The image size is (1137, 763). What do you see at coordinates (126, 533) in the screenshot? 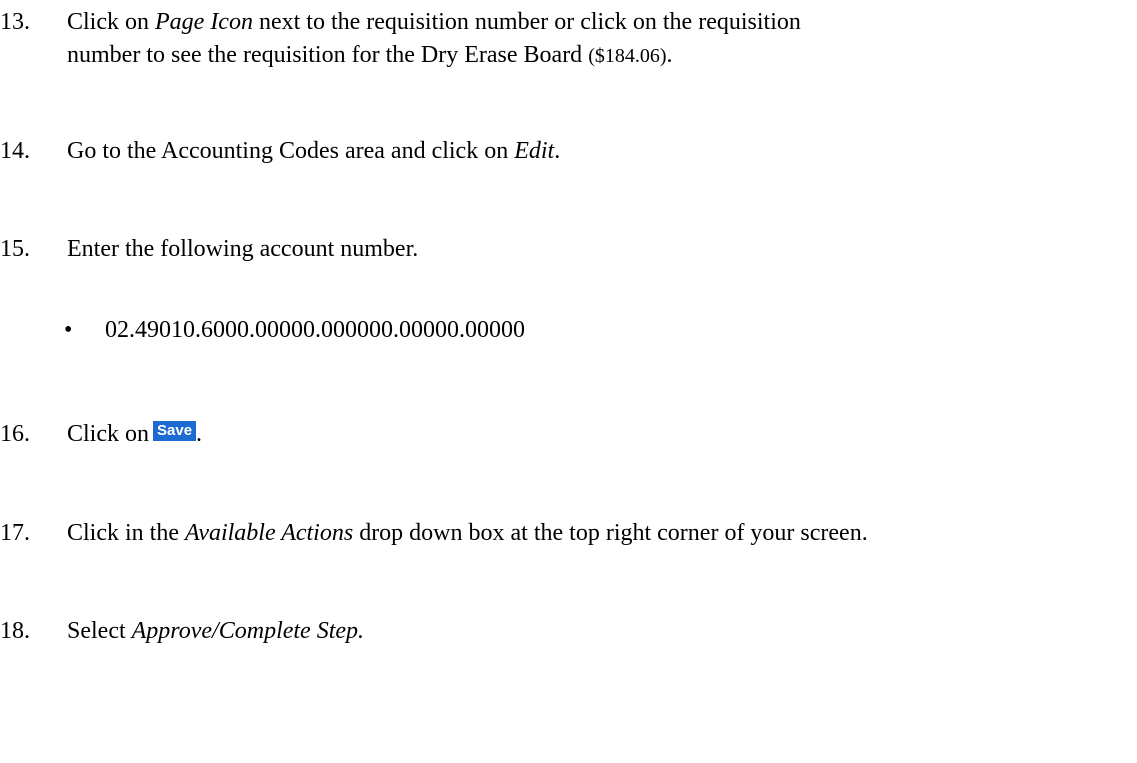
I see `step-text-pre: Click in the` at bounding box center [126, 533].